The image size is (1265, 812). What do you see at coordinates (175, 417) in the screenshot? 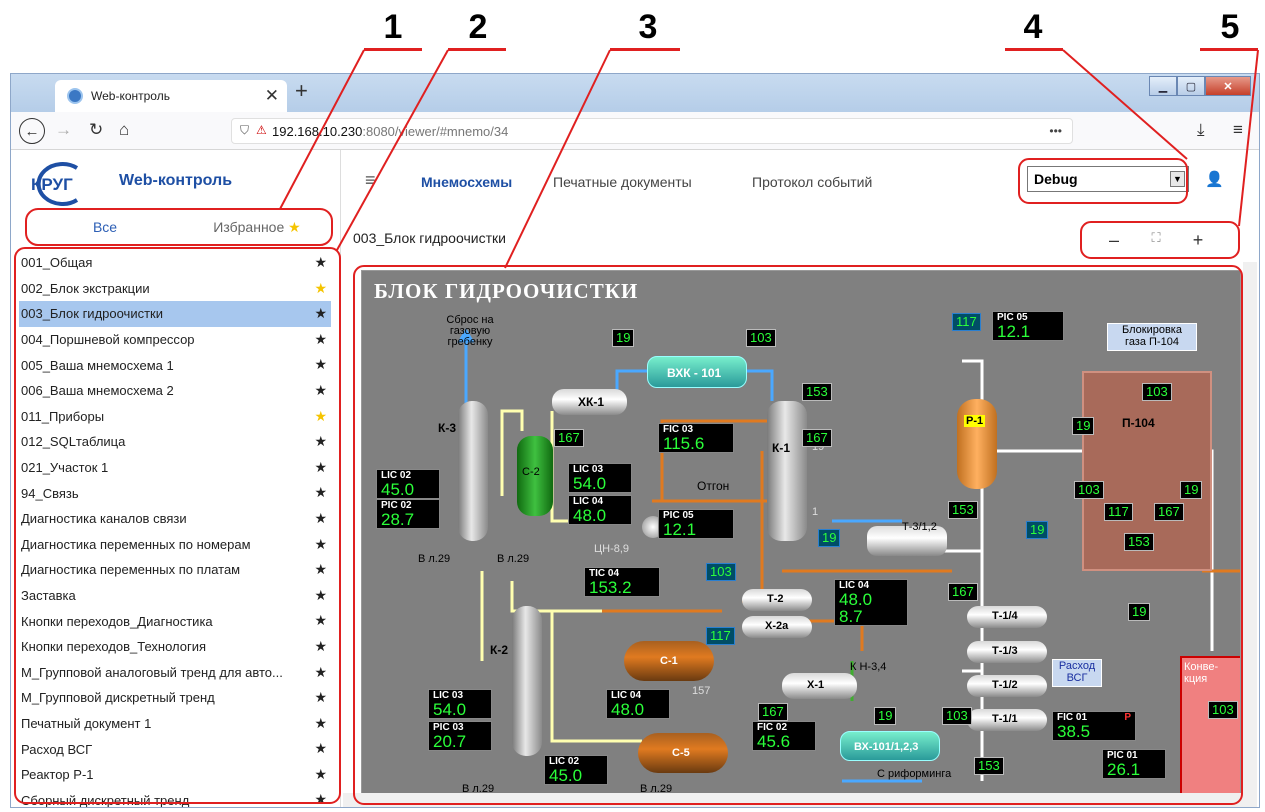
I see `list-item: 011_Приборы ★` at bounding box center [175, 417].